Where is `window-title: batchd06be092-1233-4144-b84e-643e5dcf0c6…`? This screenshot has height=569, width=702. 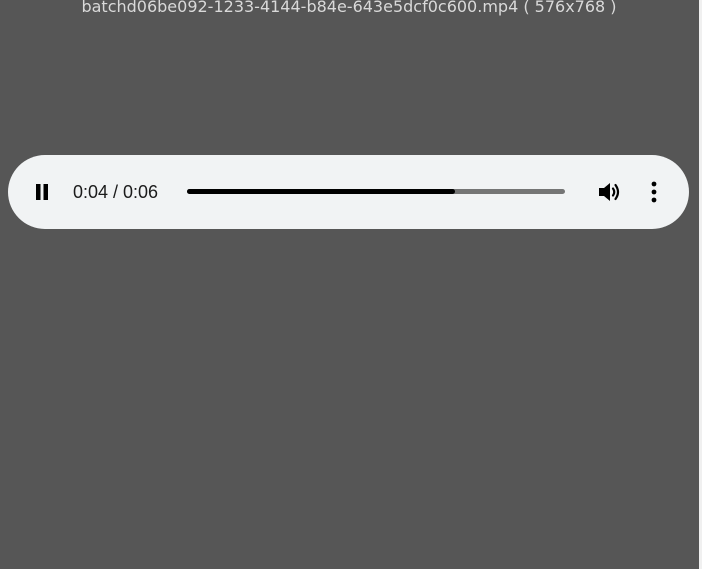 window-title: batchd06be092-1233-4144-b84e-643e5dcf0c6… is located at coordinates (349, 8).